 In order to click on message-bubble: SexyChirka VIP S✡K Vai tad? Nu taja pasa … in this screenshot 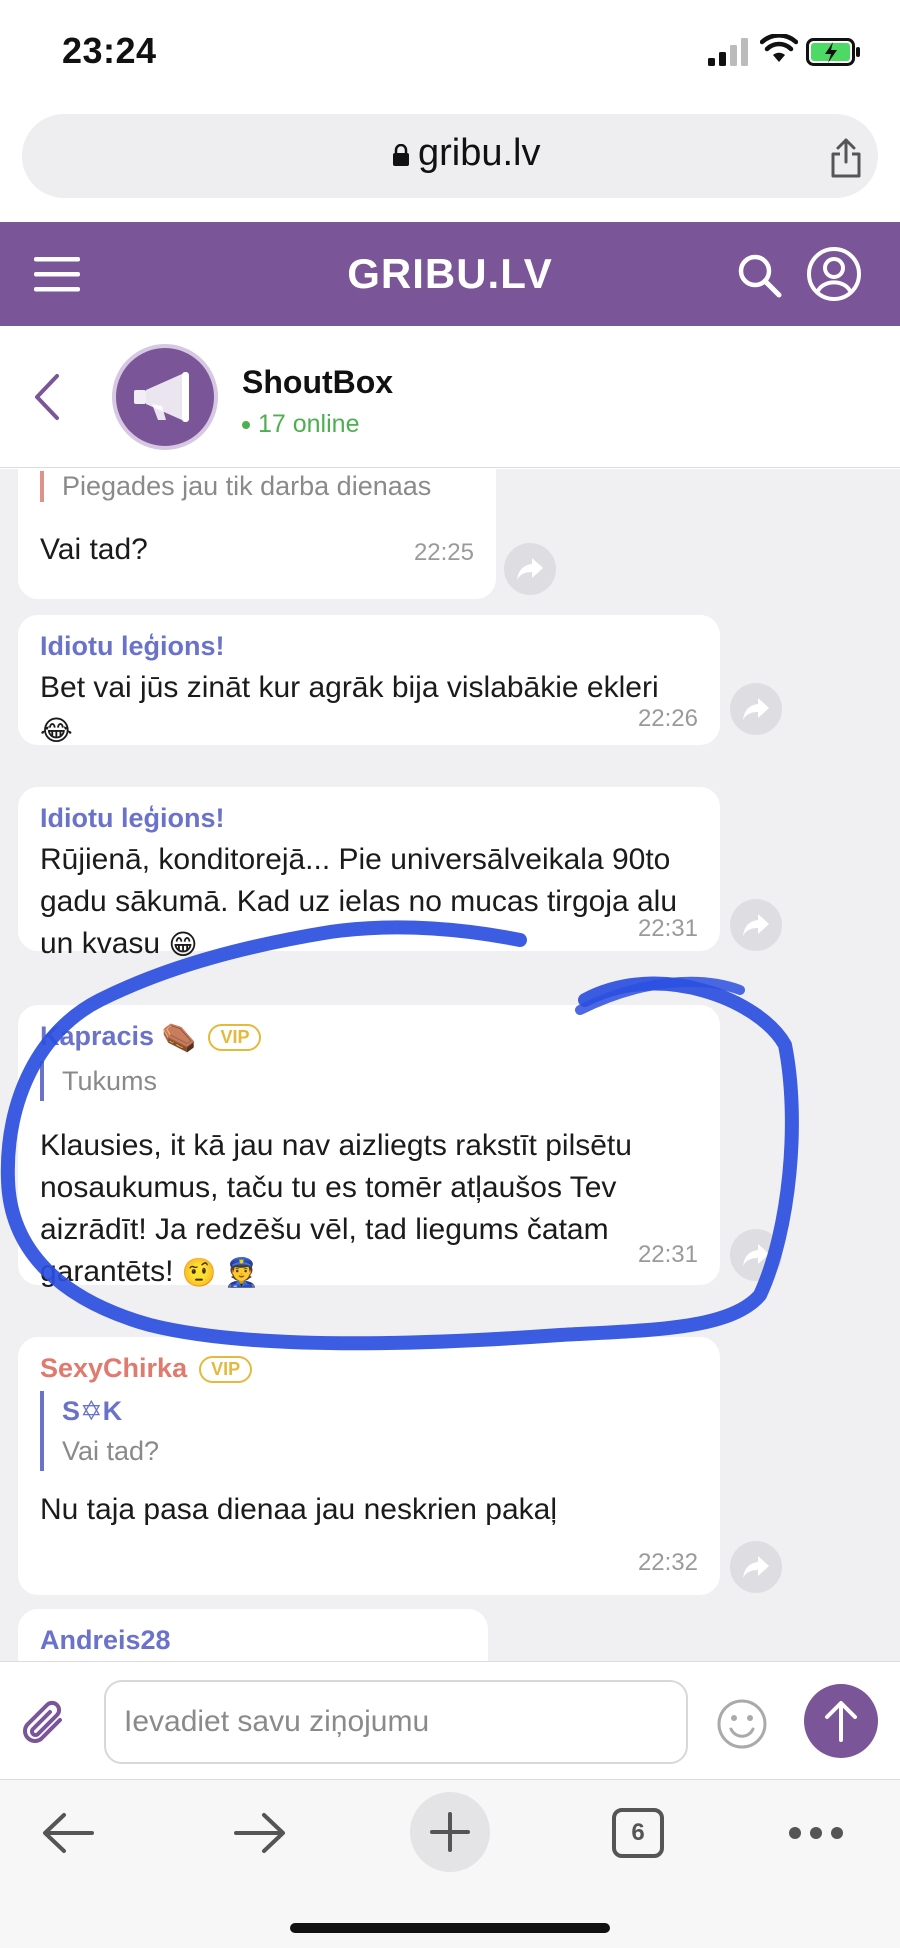, I will do `click(369, 1466)`.